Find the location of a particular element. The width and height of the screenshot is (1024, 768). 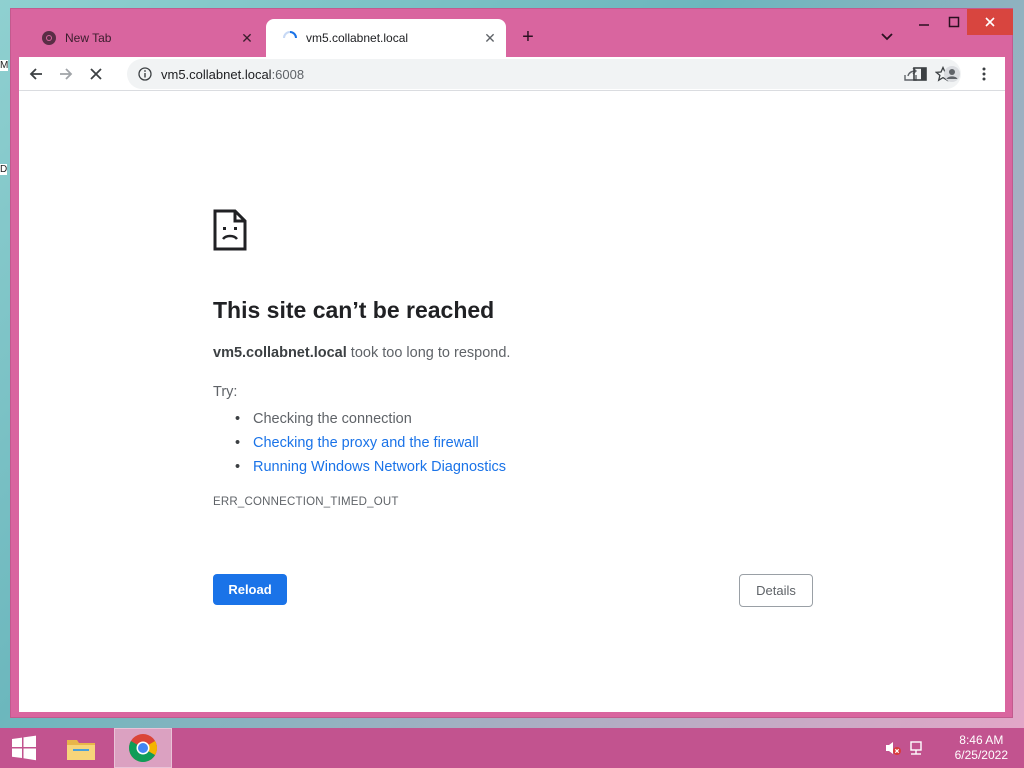

tab-title: New Tab is located at coordinates (88, 38).